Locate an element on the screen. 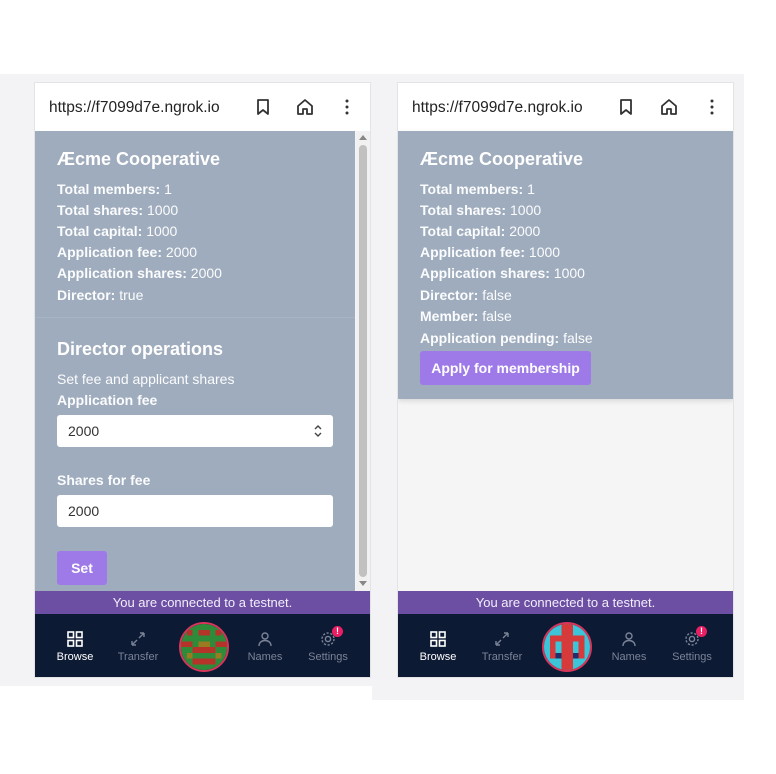 The image size is (776, 774). number-spinner-icon is located at coordinates (318, 431).